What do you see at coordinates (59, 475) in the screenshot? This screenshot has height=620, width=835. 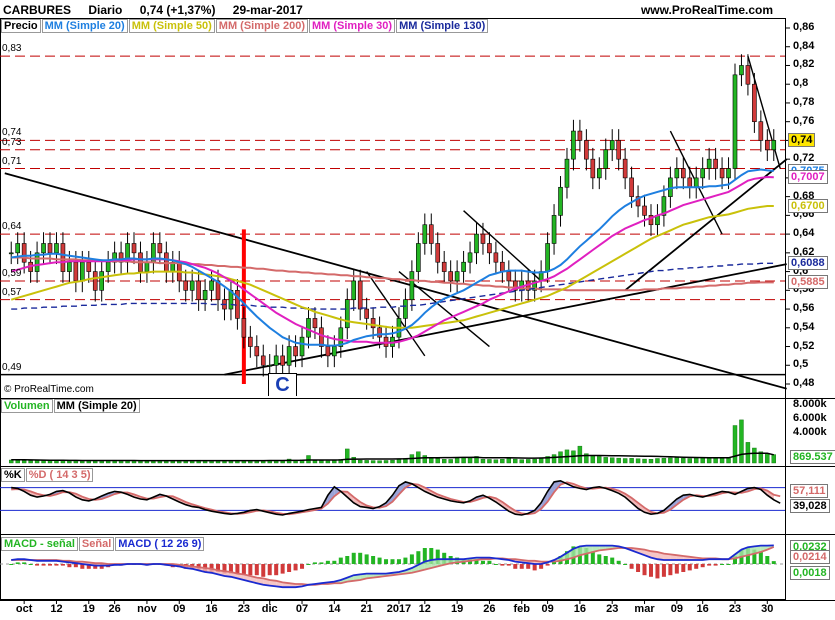 I see `legend-stoch-d: %D ( 14 3 5)` at bounding box center [59, 475].